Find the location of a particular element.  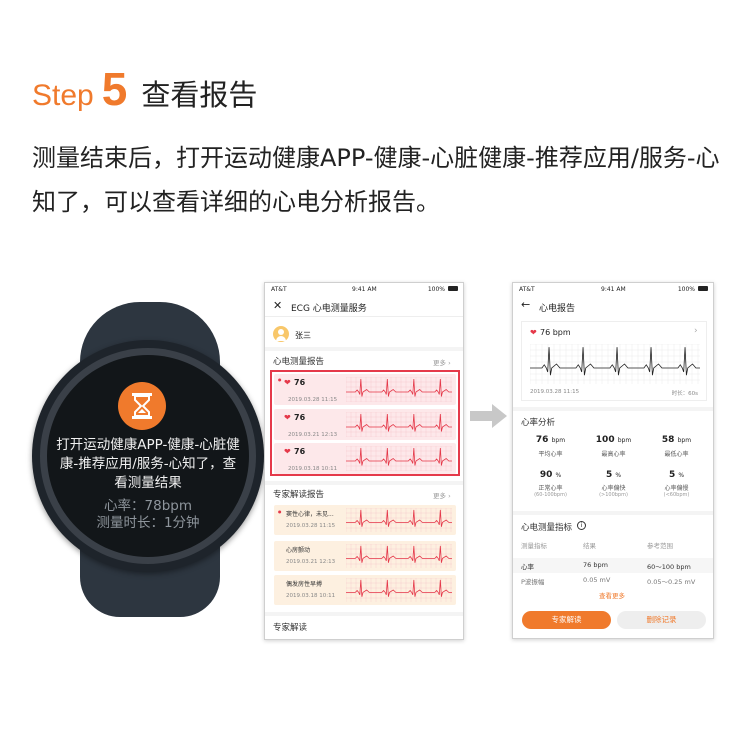

expert-report-card: 偶发房性早搏 2019.03.18 10:11 is located at coordinates (365, 590).